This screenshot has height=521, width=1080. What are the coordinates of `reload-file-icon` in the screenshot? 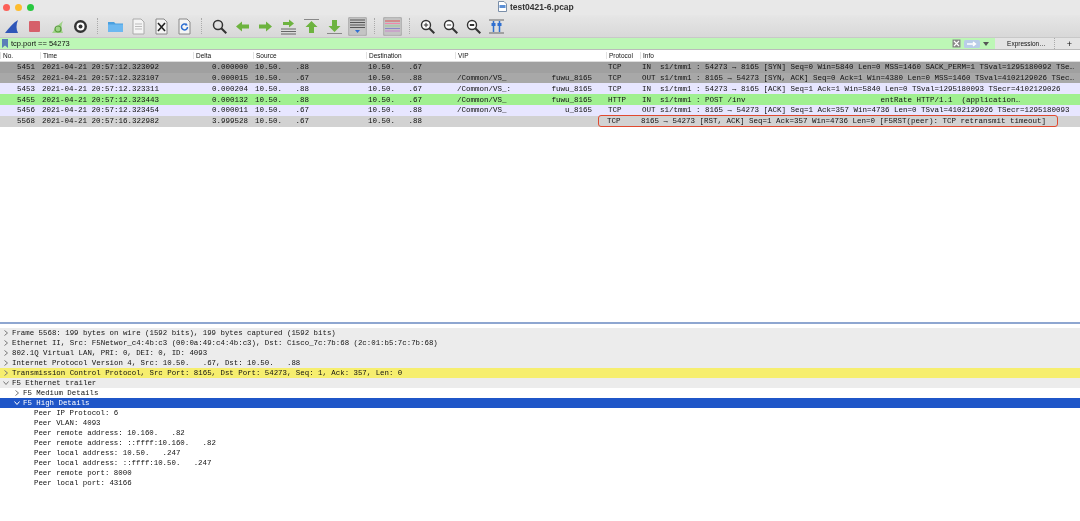 It's located at (184, 26).